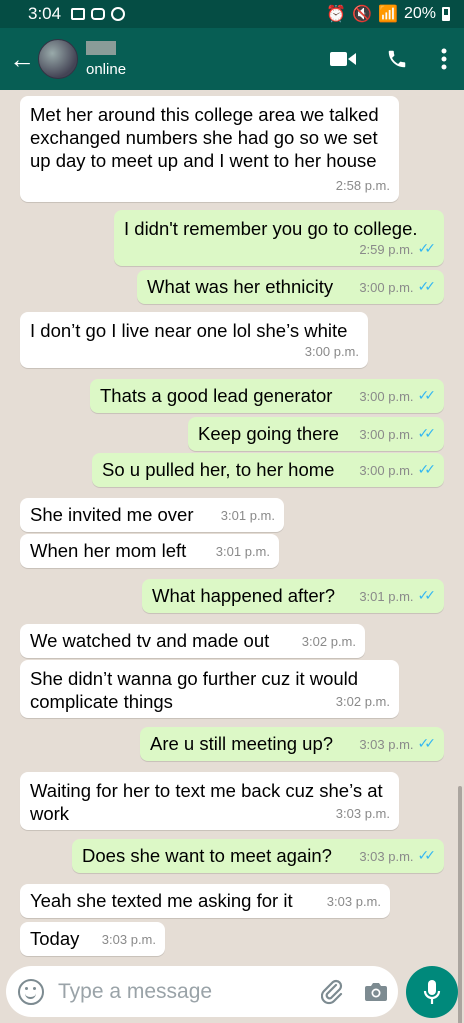  I want to click on message-text: I didn't remember you go to college., so click(271, 228).